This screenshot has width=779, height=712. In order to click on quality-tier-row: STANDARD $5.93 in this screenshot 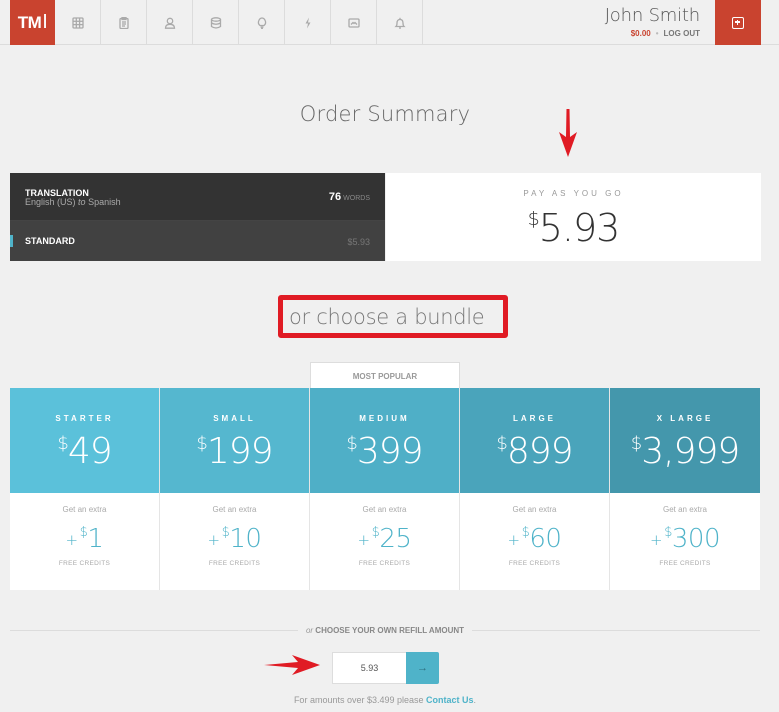, I will do `click(197, 241)`.